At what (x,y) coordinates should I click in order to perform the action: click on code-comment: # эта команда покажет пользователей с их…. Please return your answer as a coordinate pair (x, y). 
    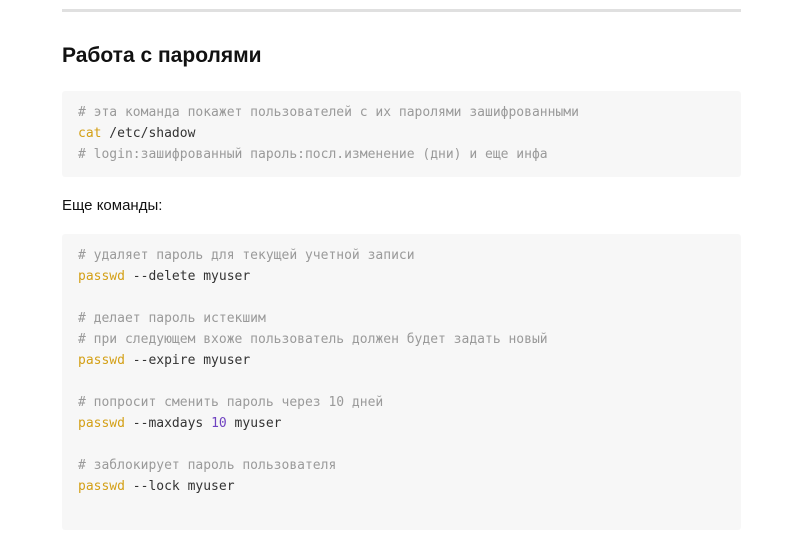
    Looking at the image, I should click on (328, 112).